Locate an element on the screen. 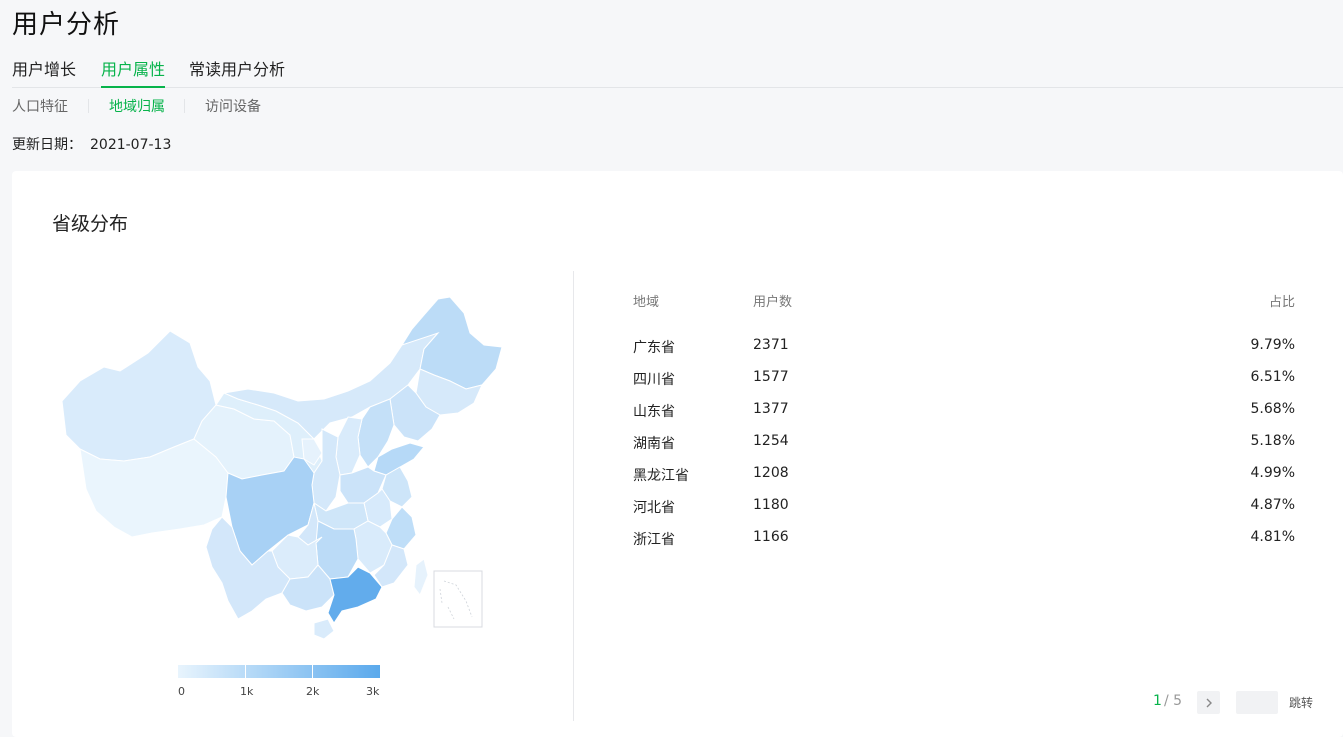  table-row: 湖南省 1254 5.18% is located at coordinates (964, 443).